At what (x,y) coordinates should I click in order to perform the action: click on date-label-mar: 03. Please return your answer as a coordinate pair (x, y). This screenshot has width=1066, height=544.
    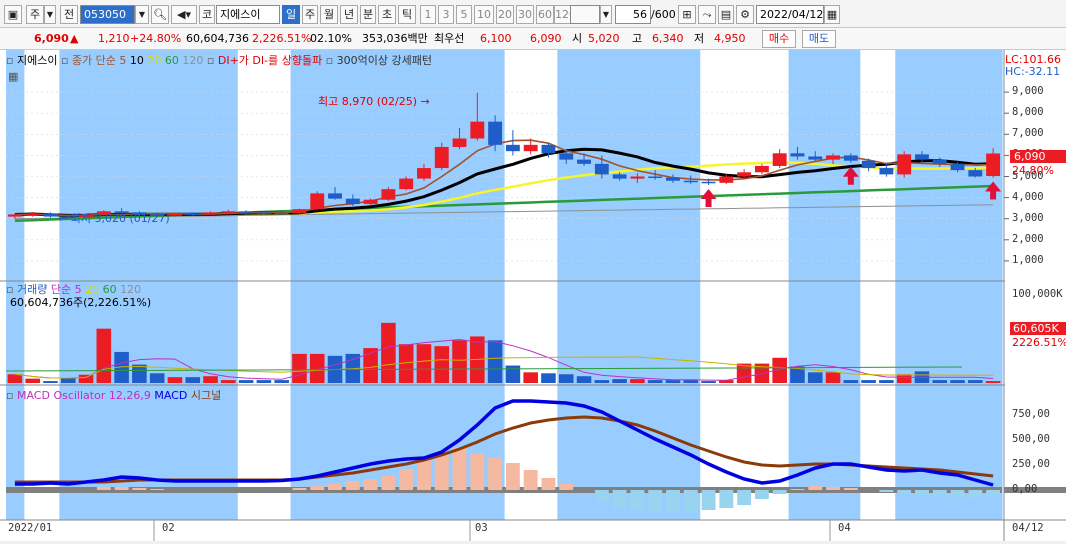
    Looking at the image, I should click on (481, 528).